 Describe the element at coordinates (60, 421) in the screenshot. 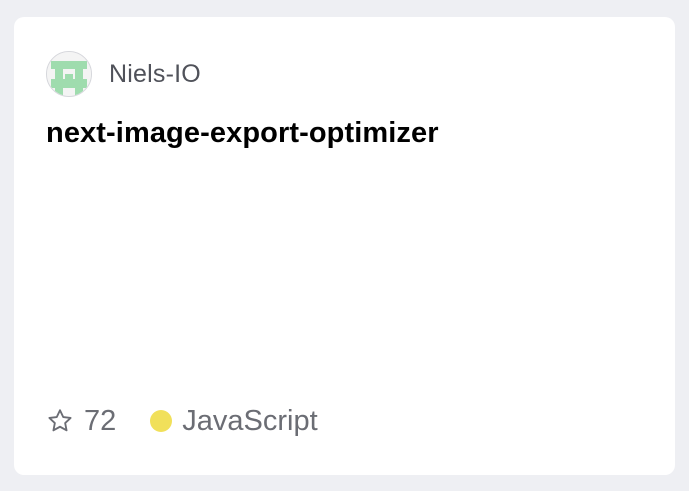

I see `star-icon` at that location.